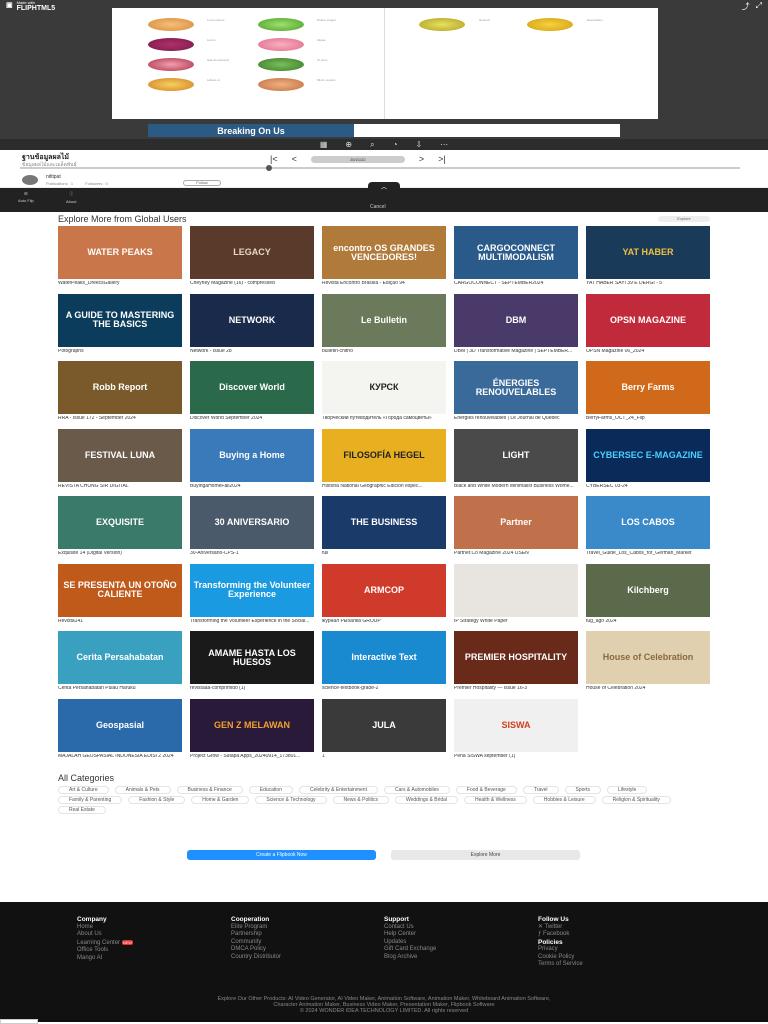  What do you see at coordinates (384, 320) in the screenshot?
I see `publication-cover: Le Bulletin` at bounding box center [384, 320].